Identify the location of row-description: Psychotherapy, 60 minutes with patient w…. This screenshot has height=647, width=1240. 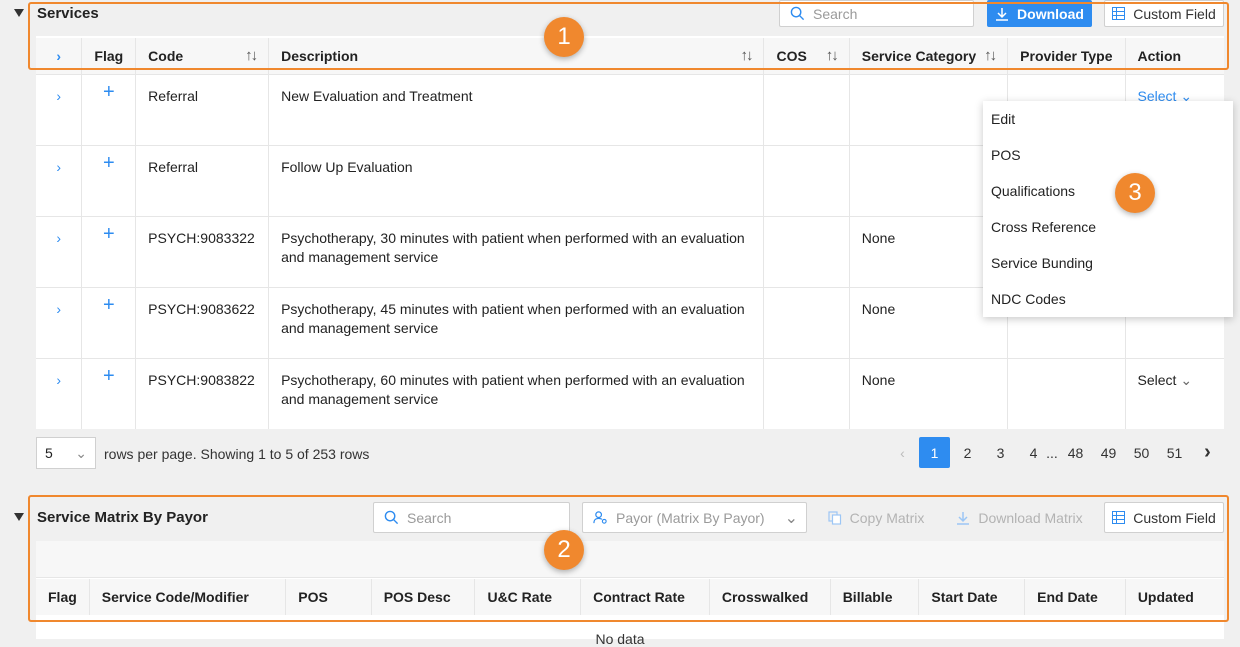
(516, 393).